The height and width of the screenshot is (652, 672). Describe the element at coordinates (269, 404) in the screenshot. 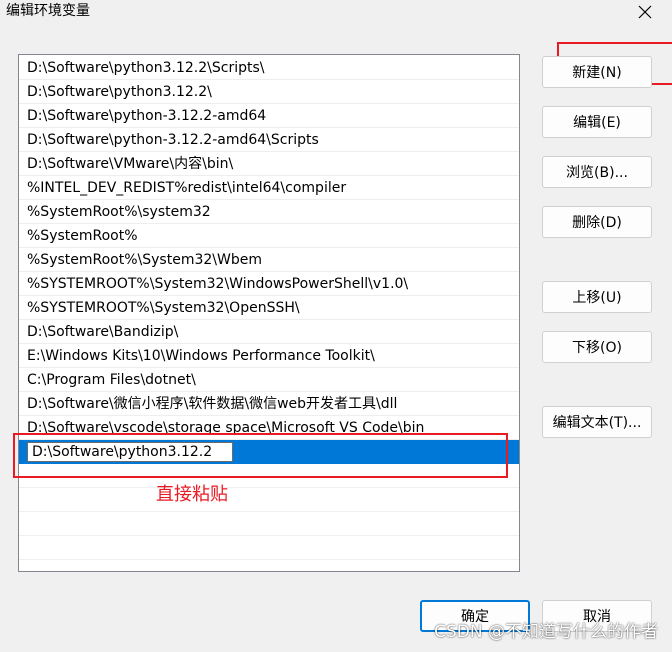

I see `list-item: D:\Software\微信小程序\软件数据\微信web开发者工具\dll` at that location.